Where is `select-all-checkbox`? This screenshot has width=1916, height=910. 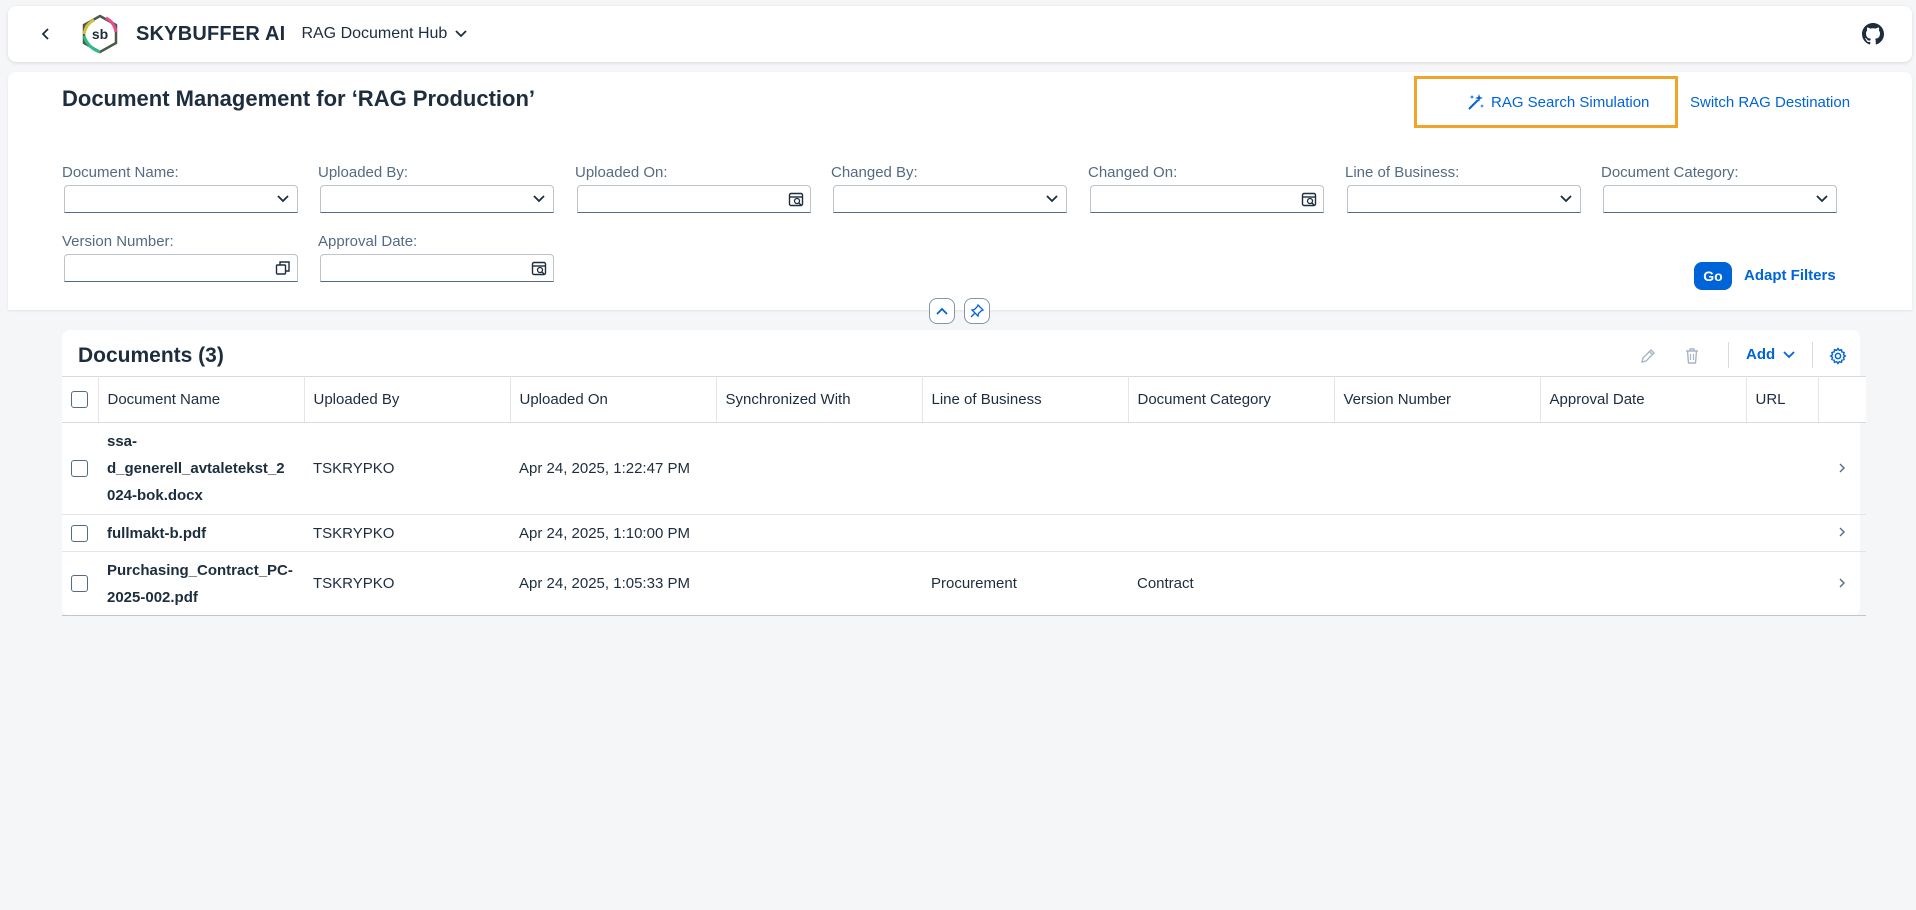 select-all-checkbox is located at coordinates (79, 399).